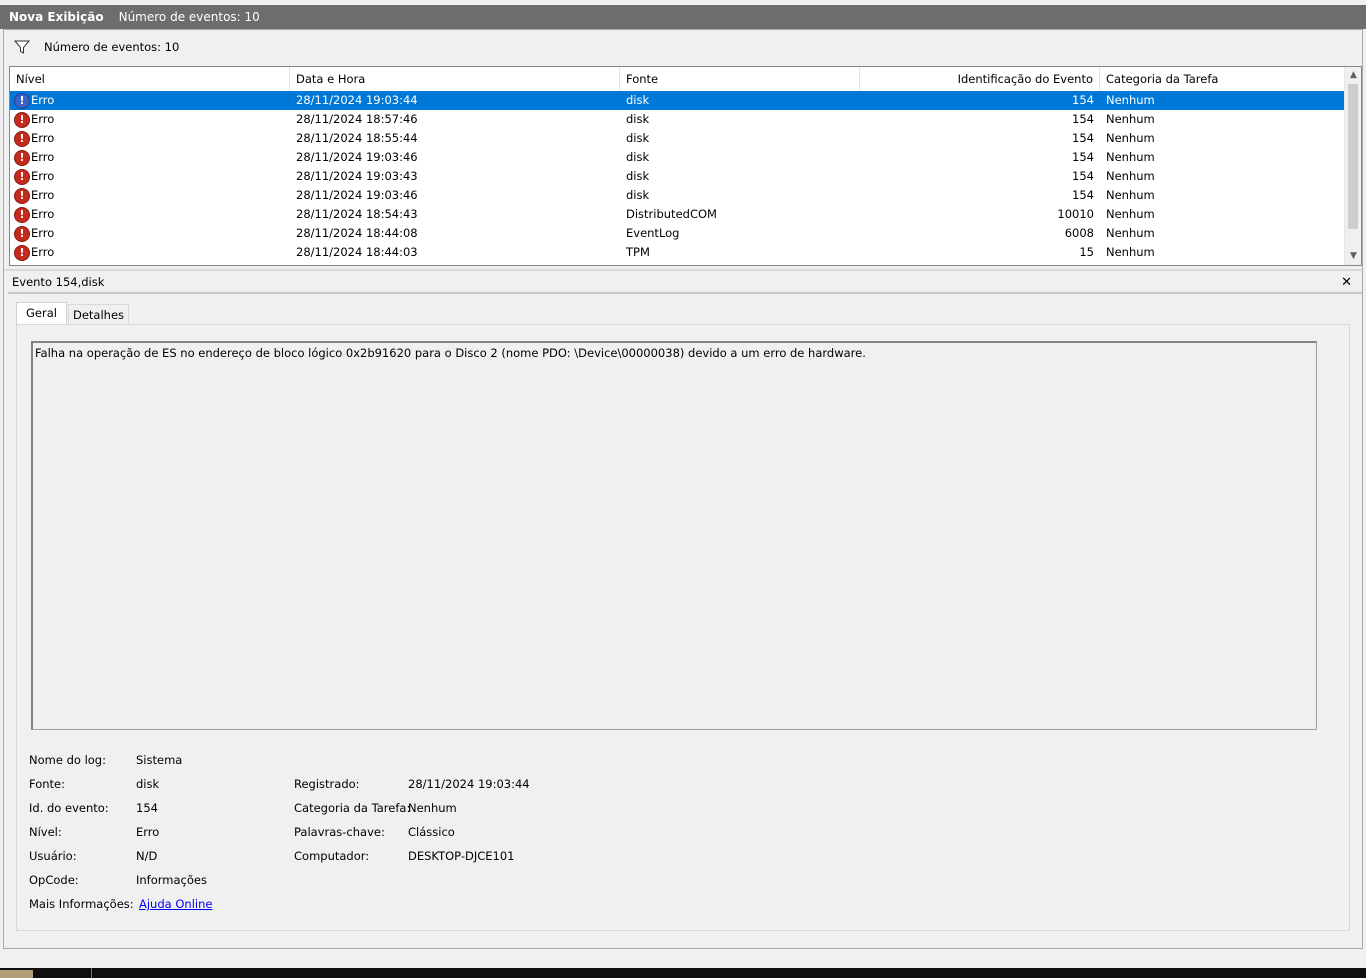 This screenshot has width=1366, height=978. What do you see at coordinates (677, 138) in the screenshot?
I see `event-row: ! Erro 28/11/2024 18:55:44 disk 154 Nenhum` at bounding box center [677, 138].